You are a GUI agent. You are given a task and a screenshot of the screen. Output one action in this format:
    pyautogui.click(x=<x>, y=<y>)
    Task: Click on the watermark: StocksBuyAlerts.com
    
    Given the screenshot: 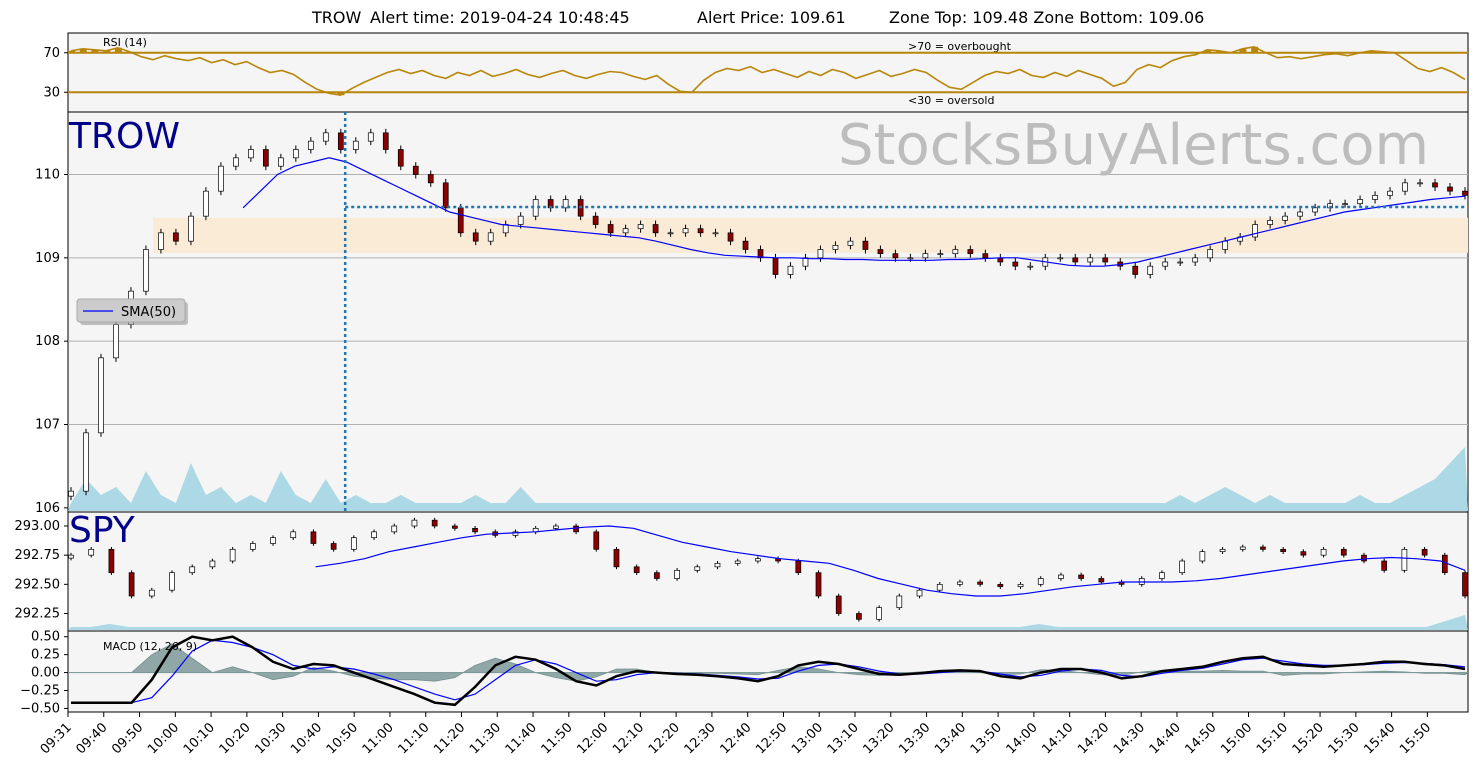 What is the action you would take?
    pyautogui.click(x=1133, y=145)
    